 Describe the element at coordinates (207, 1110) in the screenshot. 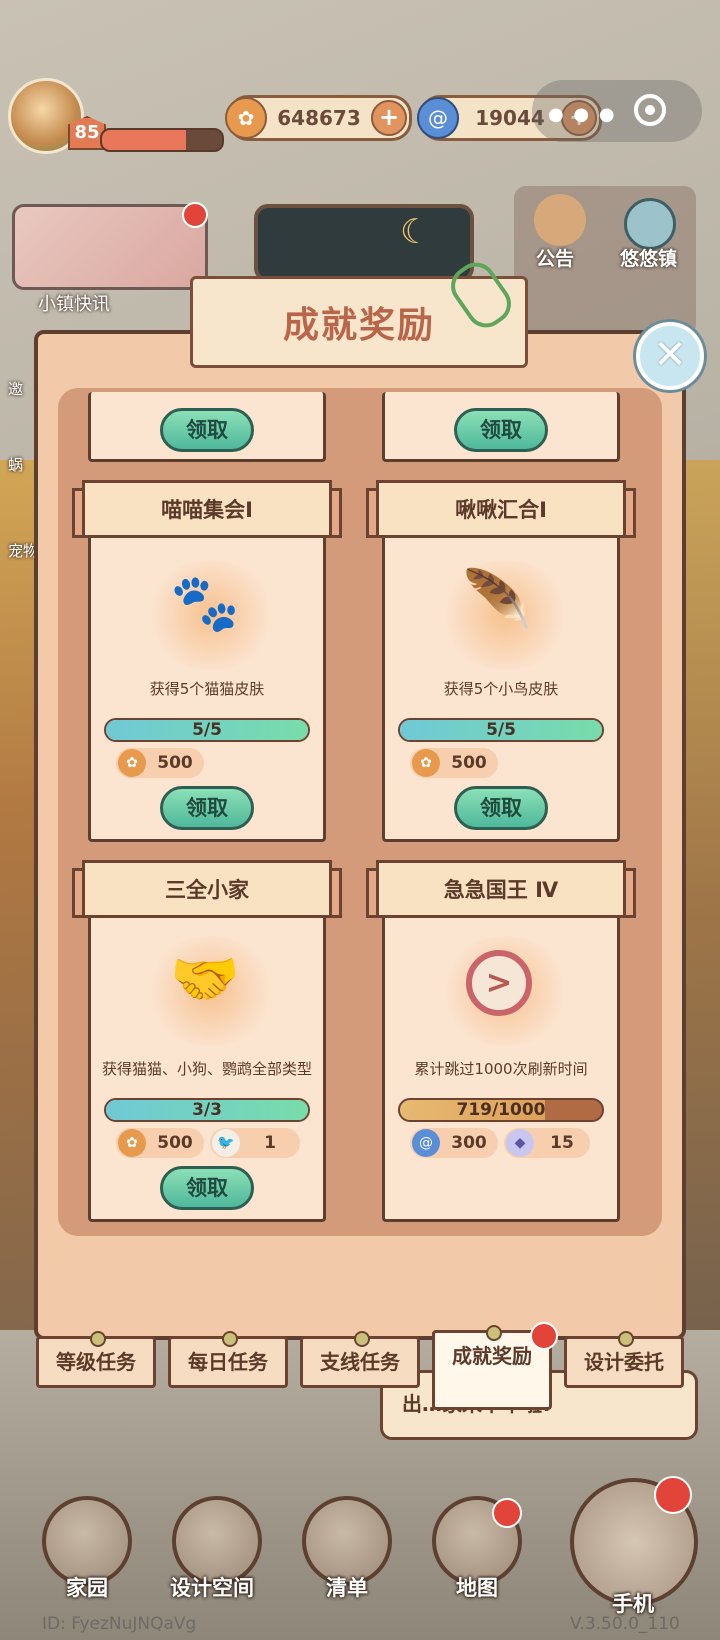

I see `progress-bar: 3/3` at that location.